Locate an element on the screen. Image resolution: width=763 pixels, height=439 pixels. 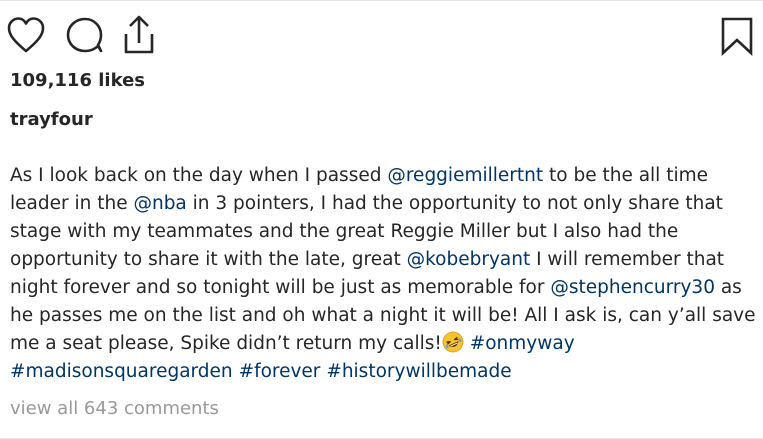
heart-icon is located at coordinates (26, 35).